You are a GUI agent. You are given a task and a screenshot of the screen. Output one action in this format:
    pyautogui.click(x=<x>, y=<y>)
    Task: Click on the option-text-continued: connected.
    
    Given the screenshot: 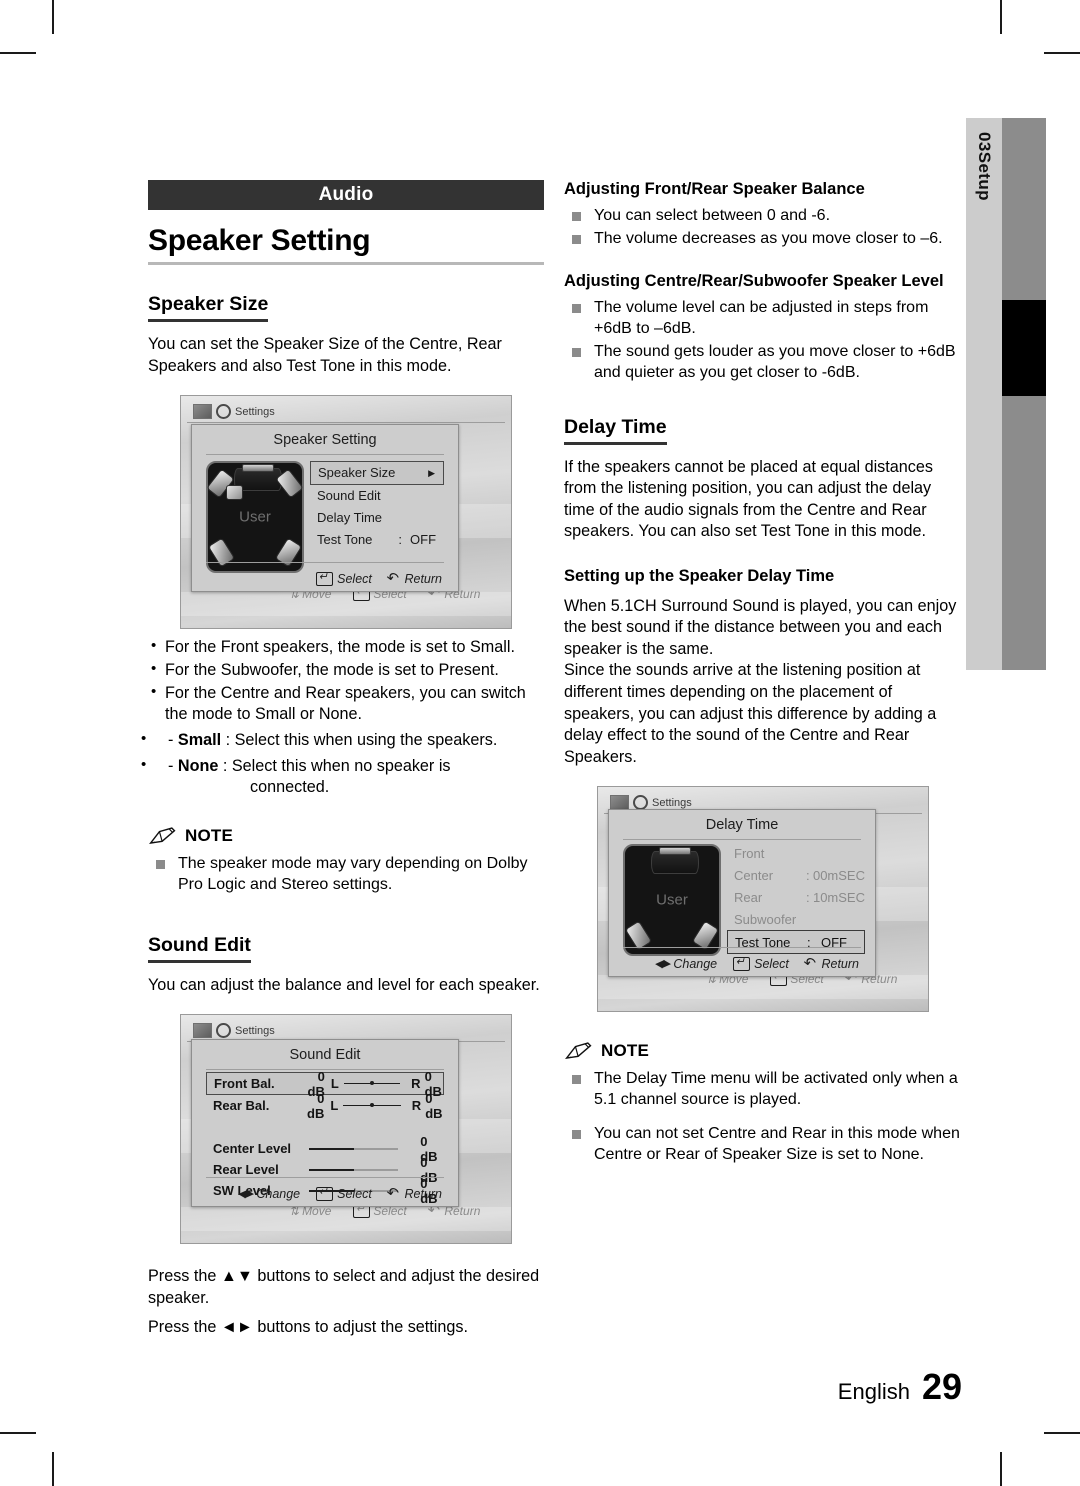 What is the action you would take?
    pyautogui.click(x=290, y=787)
    